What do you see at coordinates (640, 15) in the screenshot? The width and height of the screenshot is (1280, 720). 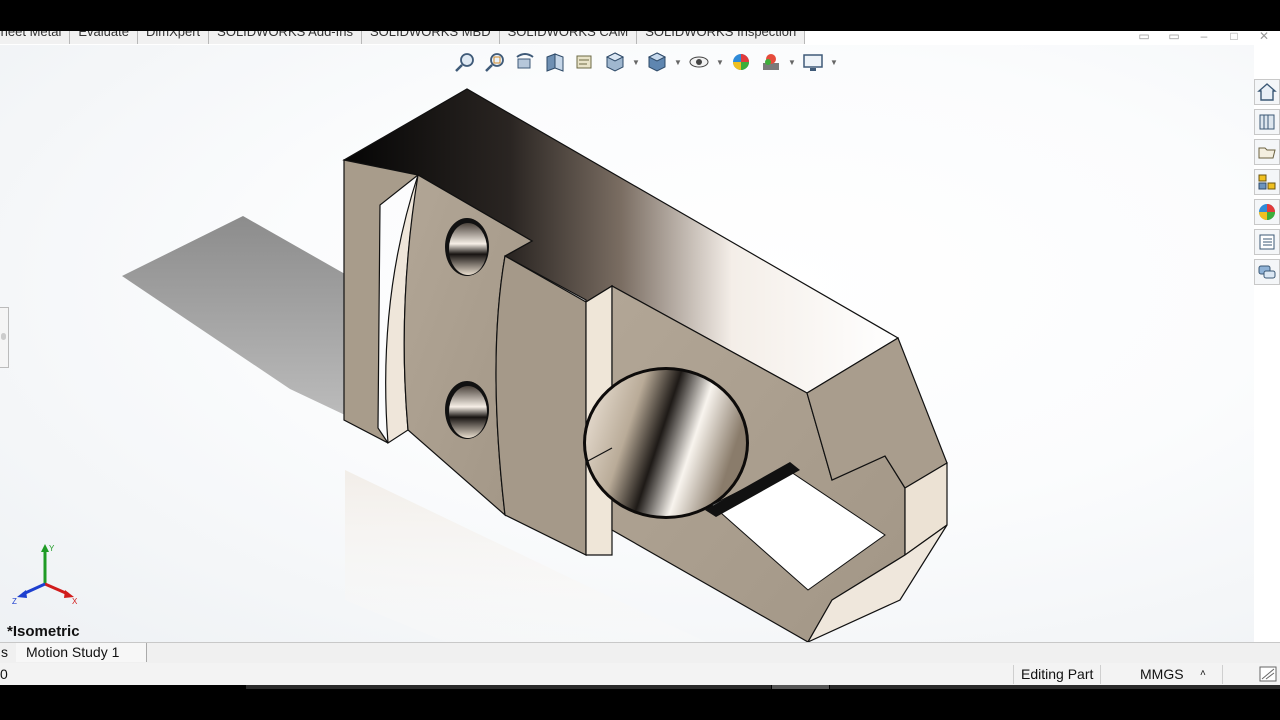 I see `screen-top-bar` at bounding box center [640, 15].